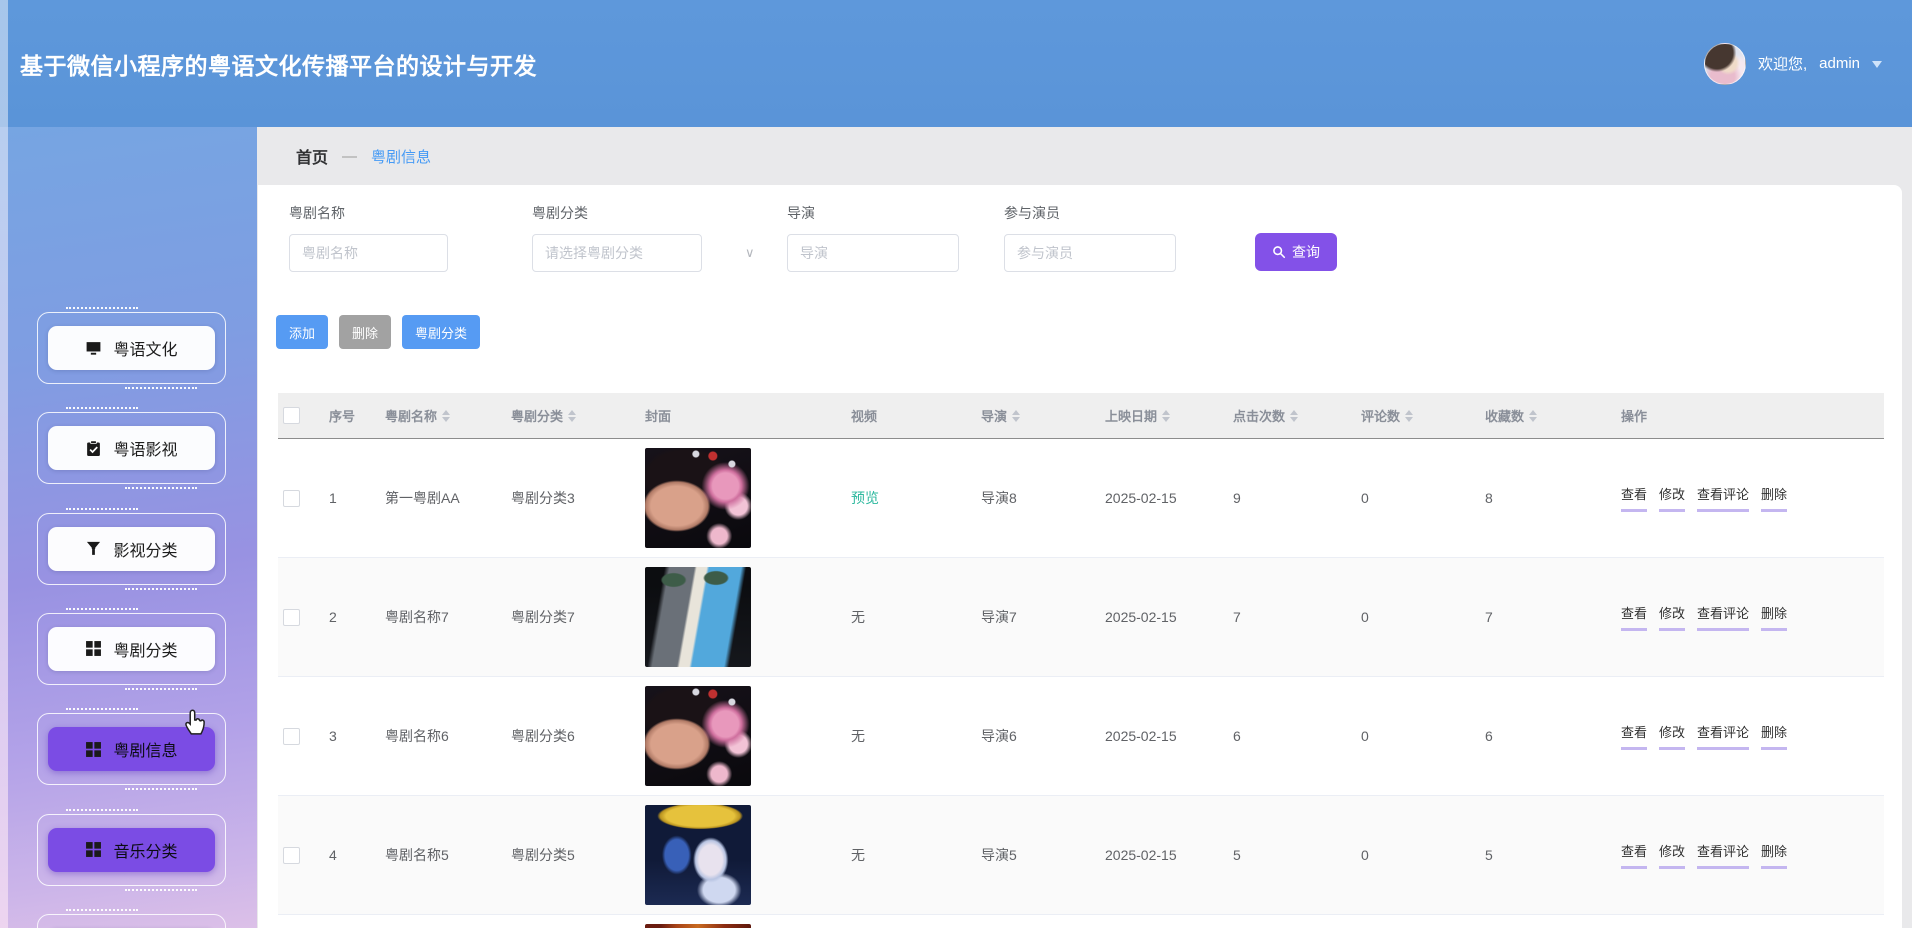  I want to click on sidebar-item-cantonese-film: 粤语影视, so click(131, 448).